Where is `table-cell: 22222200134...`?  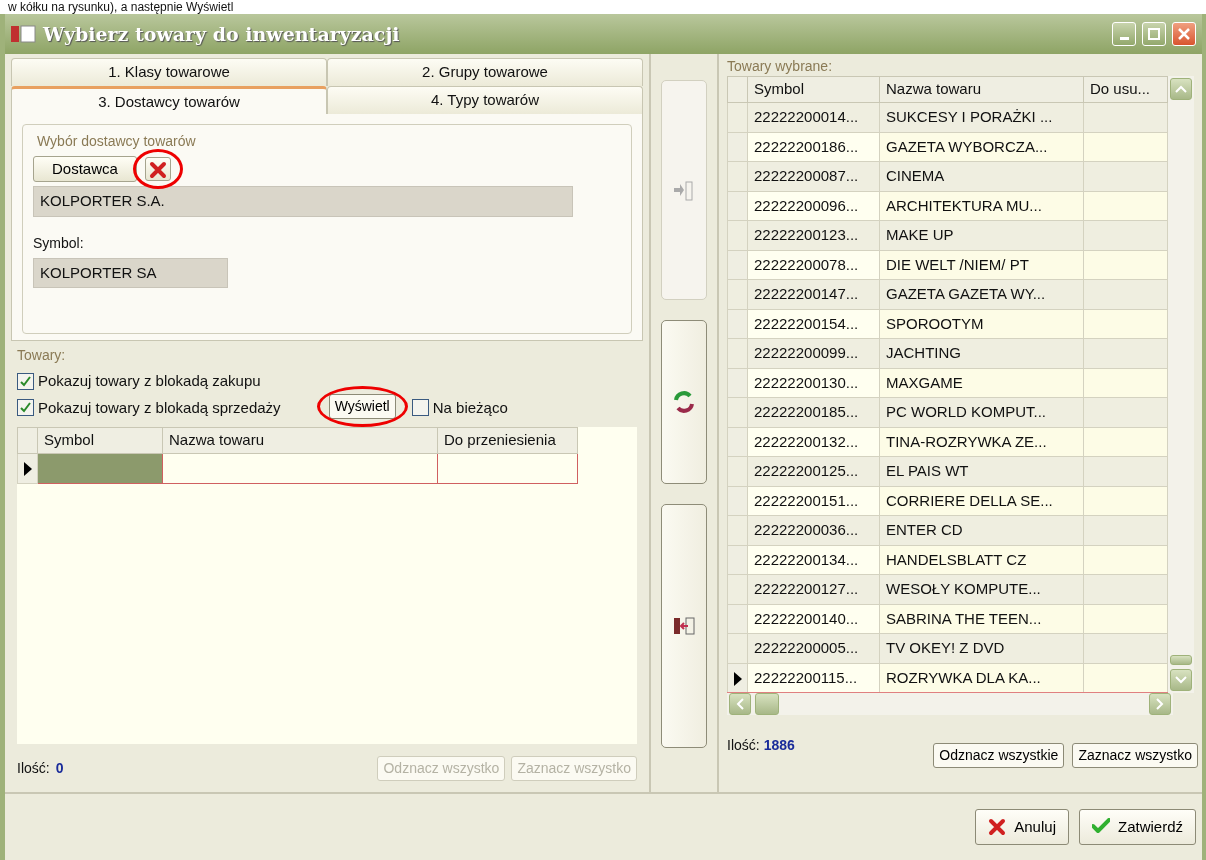 table-cell: 22222200134... is located at coordinates (813, 560).